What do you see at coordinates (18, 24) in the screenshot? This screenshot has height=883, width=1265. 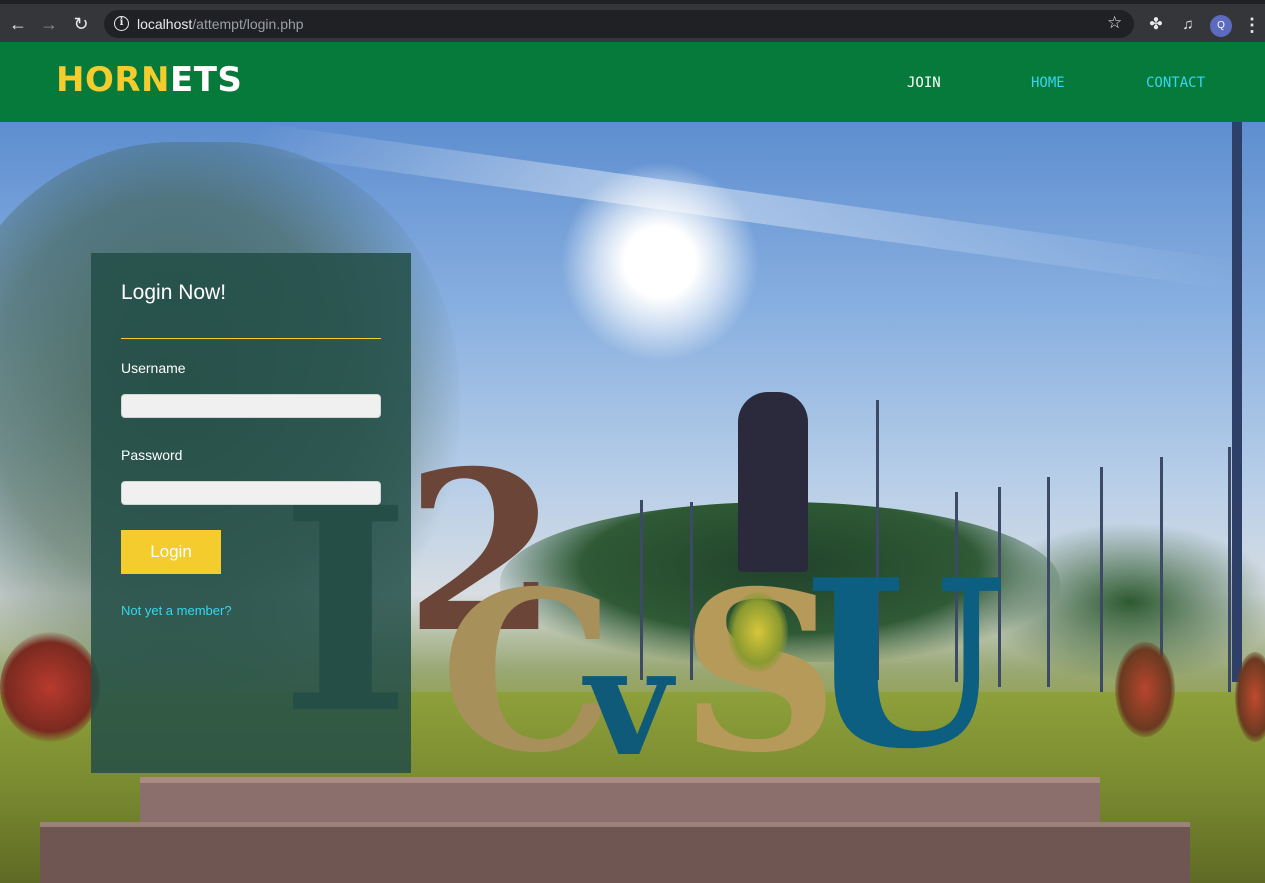 I see `back-arrow-icon: ←` at bounding box center [18, 24].